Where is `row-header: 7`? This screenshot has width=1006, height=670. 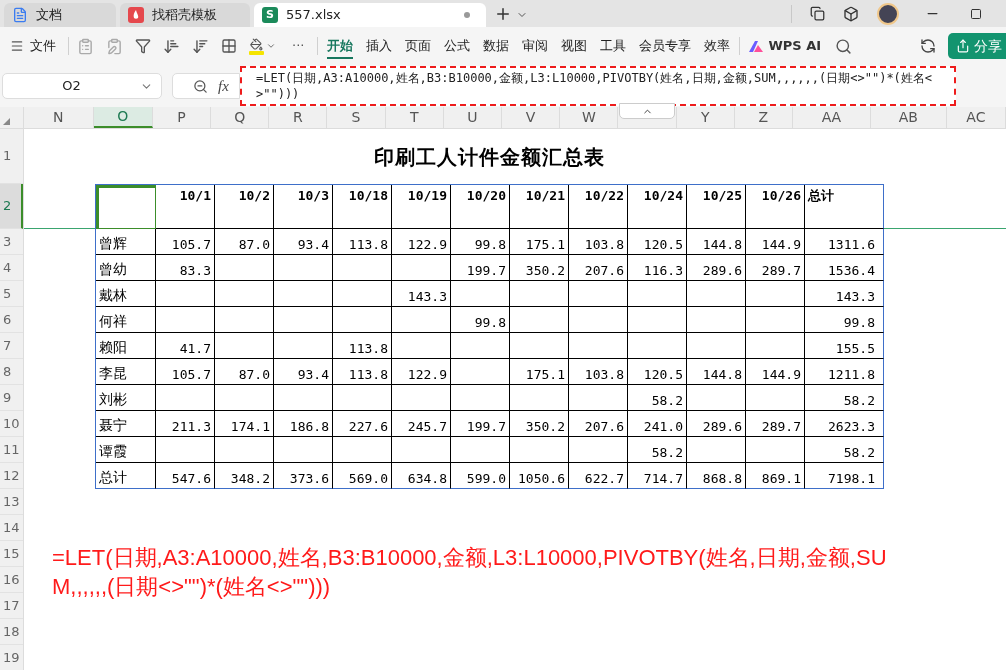
row-header: 7 is located at coordinates (11, 346).